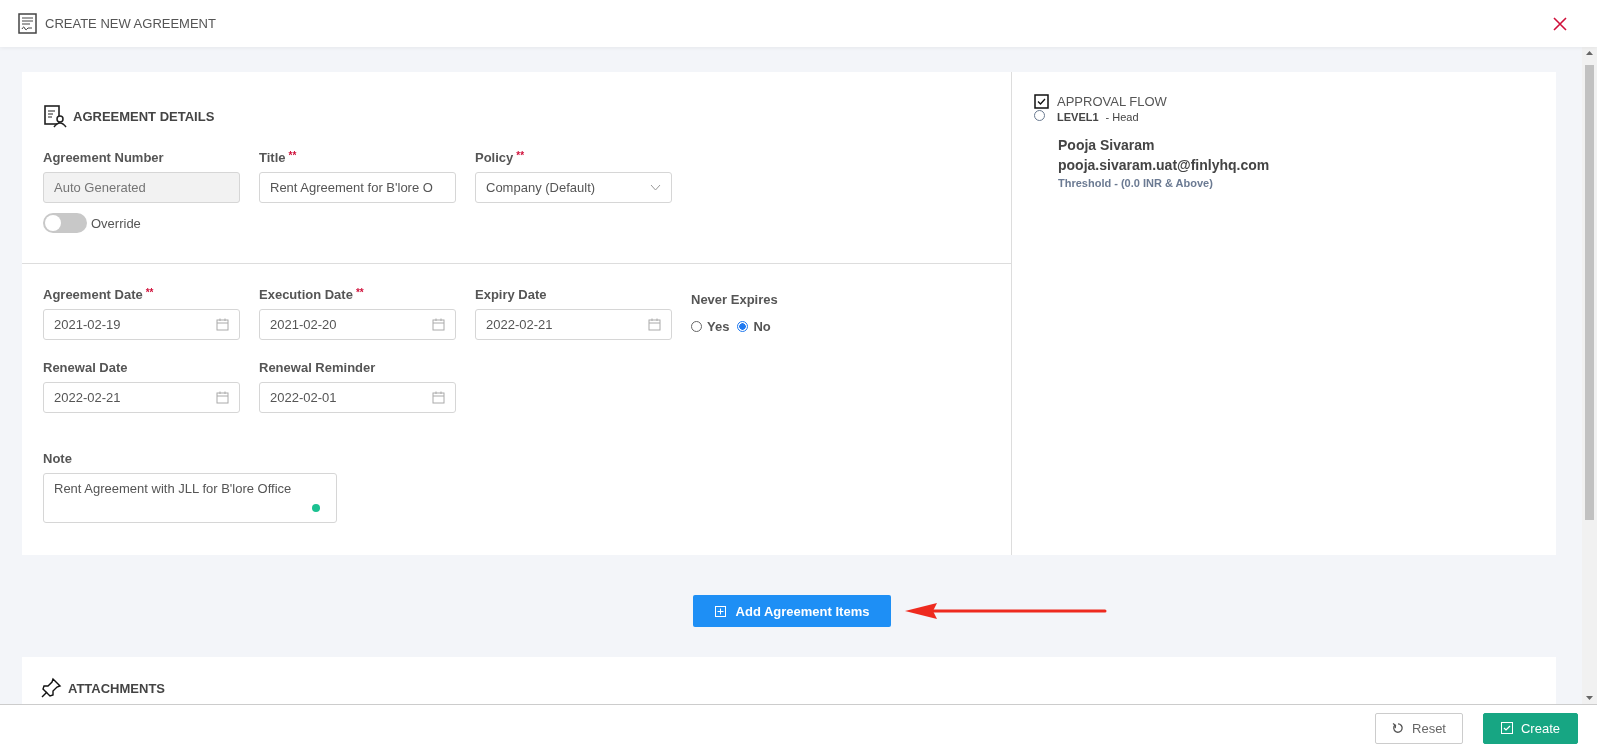 This screenshot has width=1597, height=751. What do you see at coordinates (1107, 145) in the screenshot?
I see `approver-name: Pooja Sivaram` at bounding box center [1107, 145].